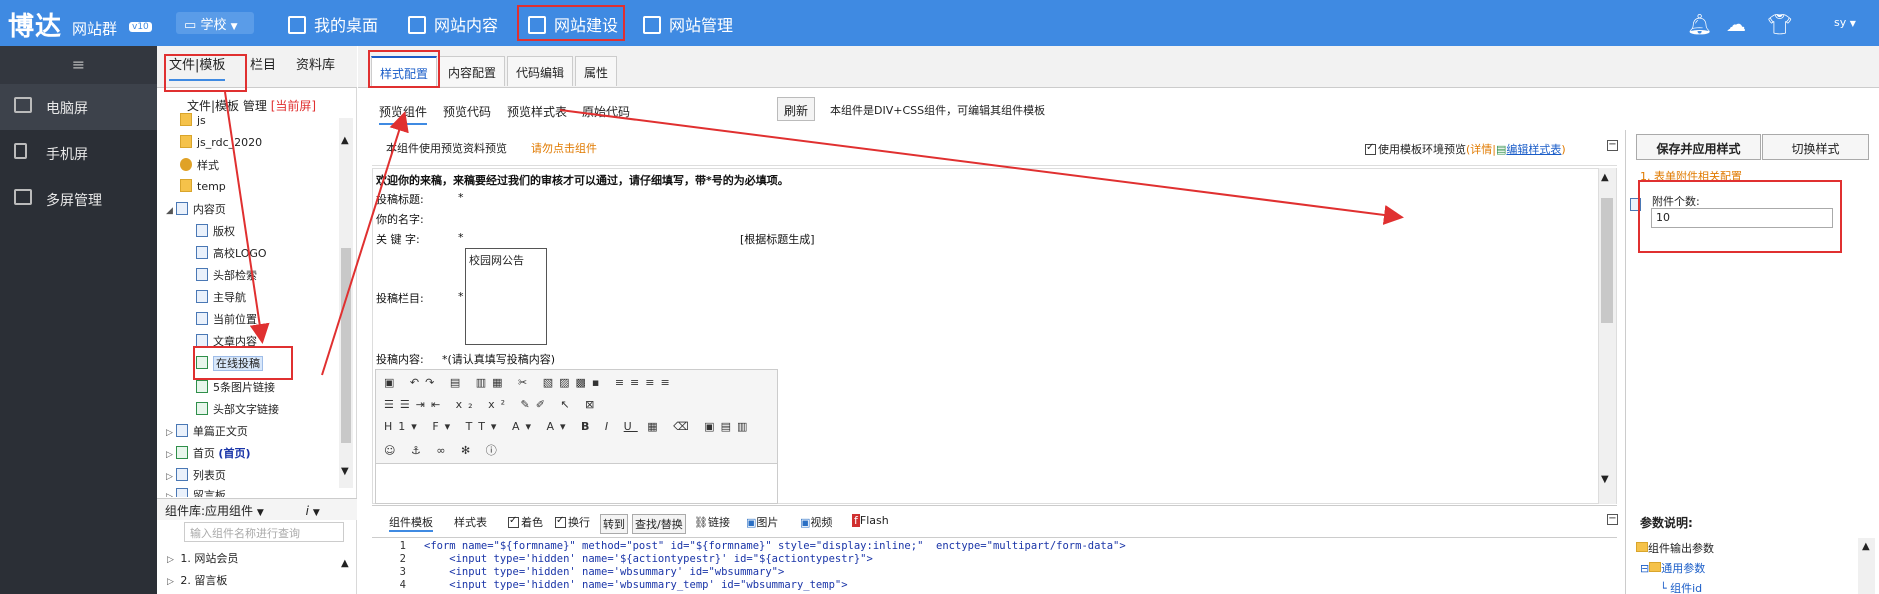  Describe the element at coordinates (397, 426) in the screenshot. I see `heading-button: H1` at that location.